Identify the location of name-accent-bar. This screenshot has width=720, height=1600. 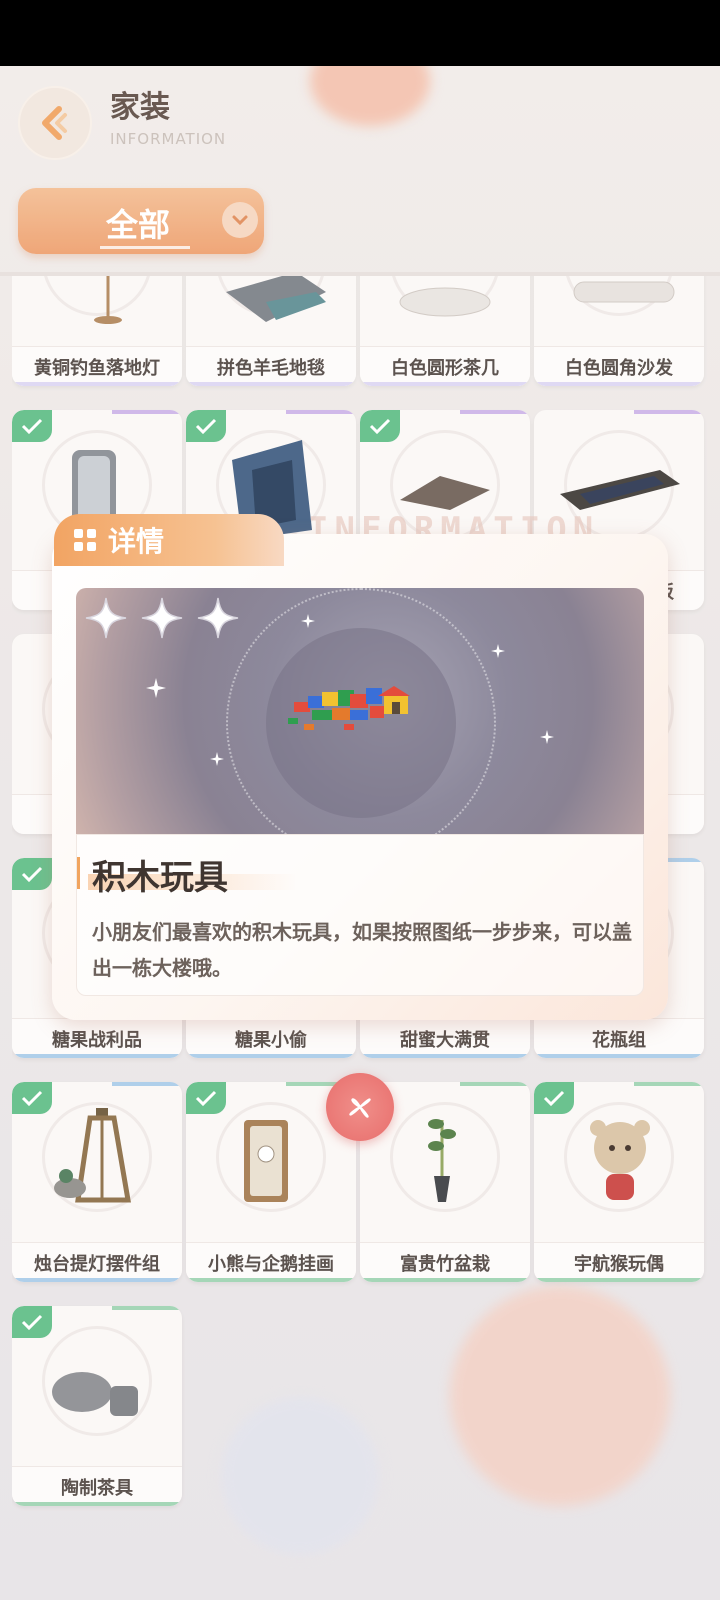
(78, 873).